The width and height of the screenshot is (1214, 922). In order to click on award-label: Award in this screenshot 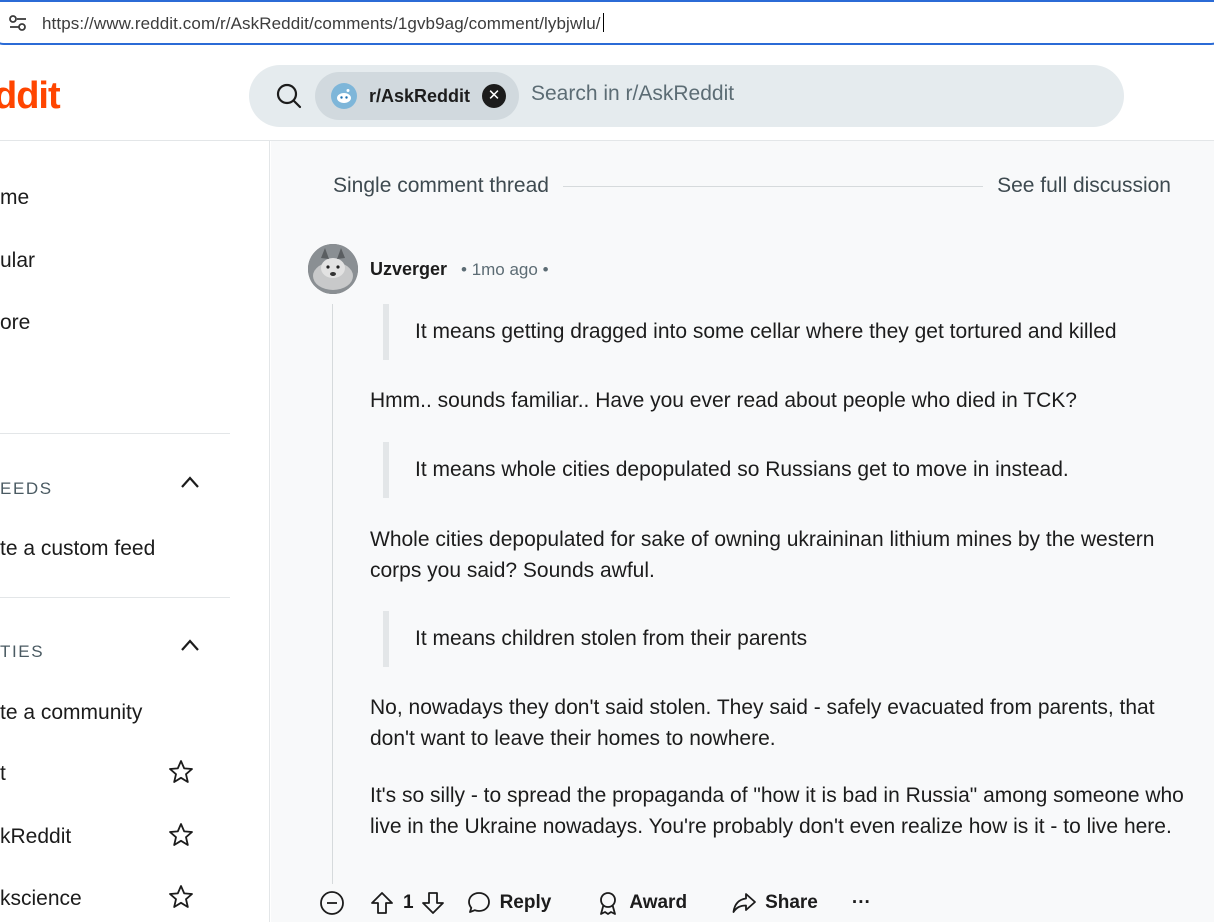, I will do `click(658, 902)`.